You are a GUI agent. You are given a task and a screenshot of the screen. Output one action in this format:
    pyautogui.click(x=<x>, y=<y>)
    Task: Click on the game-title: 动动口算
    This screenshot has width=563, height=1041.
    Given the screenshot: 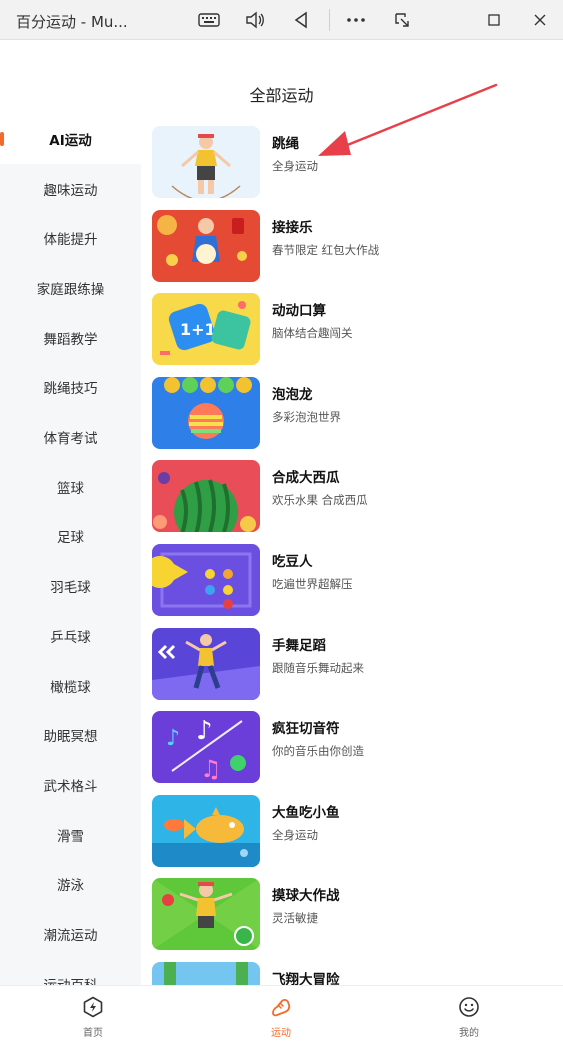 What is the action you would take?
    pyautogui.click(x=299, y=311)
    